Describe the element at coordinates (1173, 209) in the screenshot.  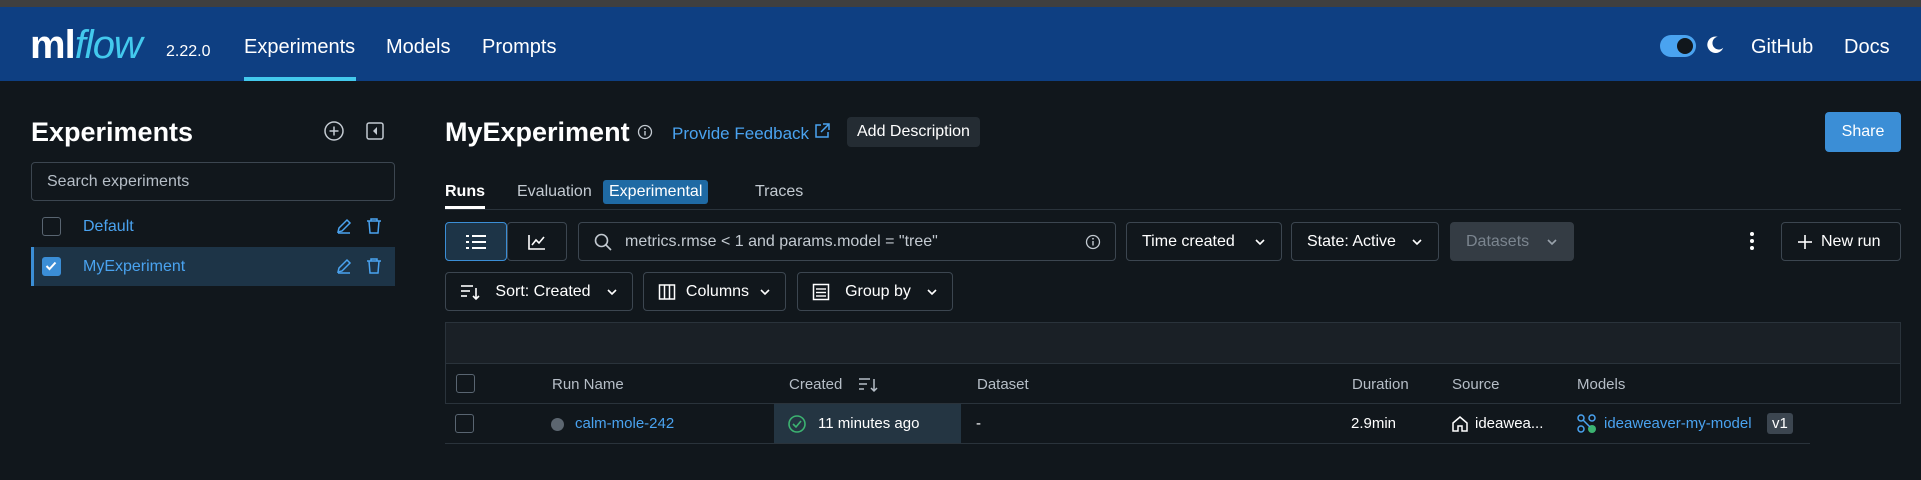
I see `tabs-divider` at that location.